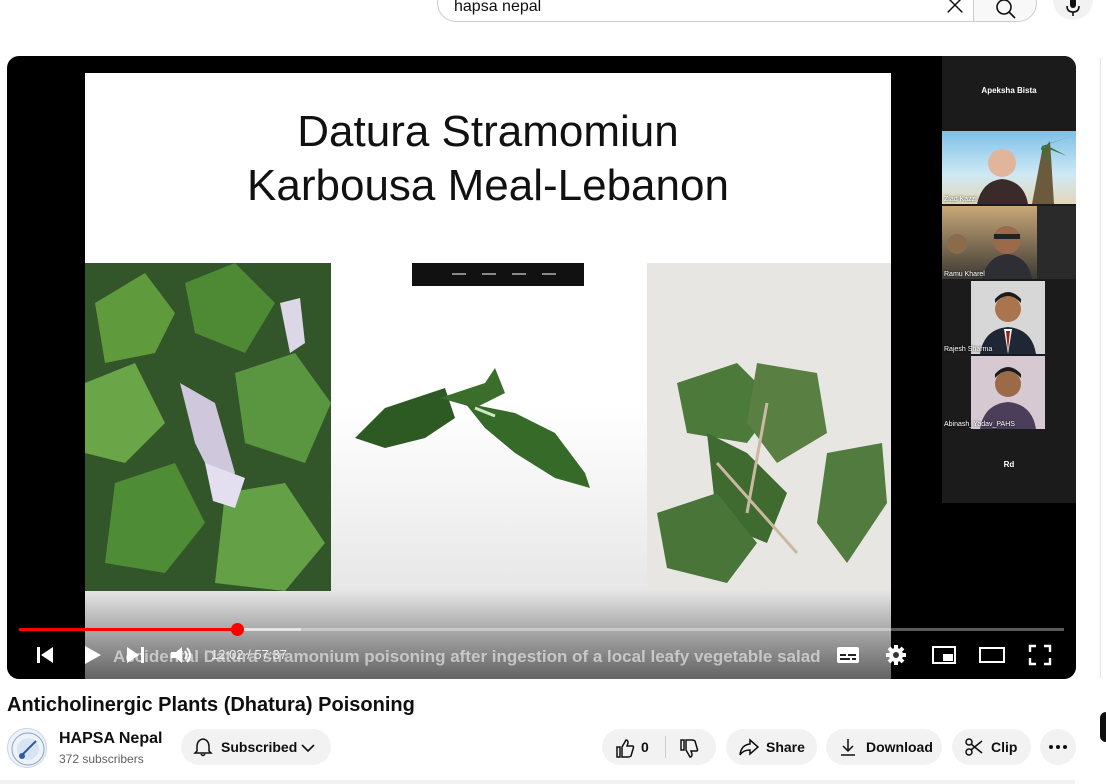  What do you see at coordinates (848, 747) in the screenshot?
I see `download-icon` at bounding box center [848, 747].